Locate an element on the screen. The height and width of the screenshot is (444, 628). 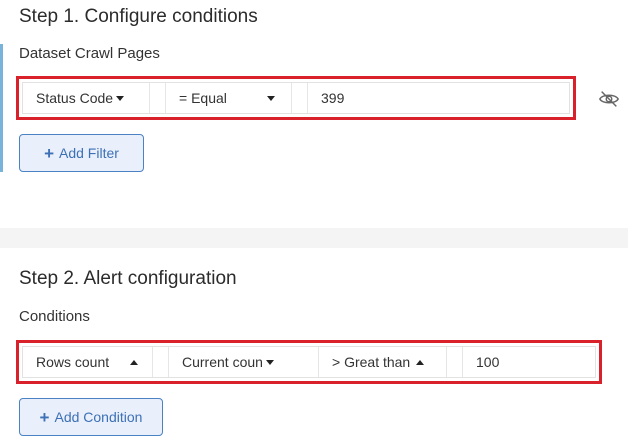
metric-select: Rows count is located at coordinates (88, 362).